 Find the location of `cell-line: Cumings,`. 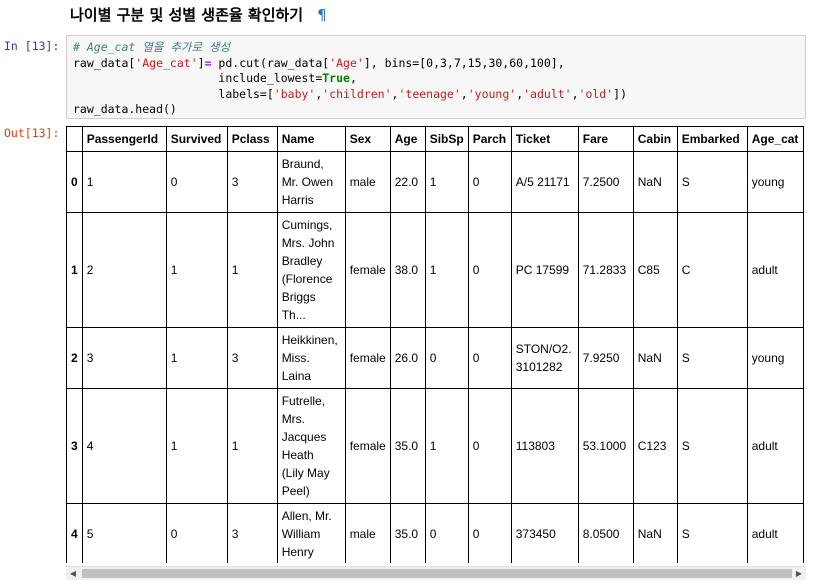

cell-line: Cumings, is located at coordinates (307, 225).